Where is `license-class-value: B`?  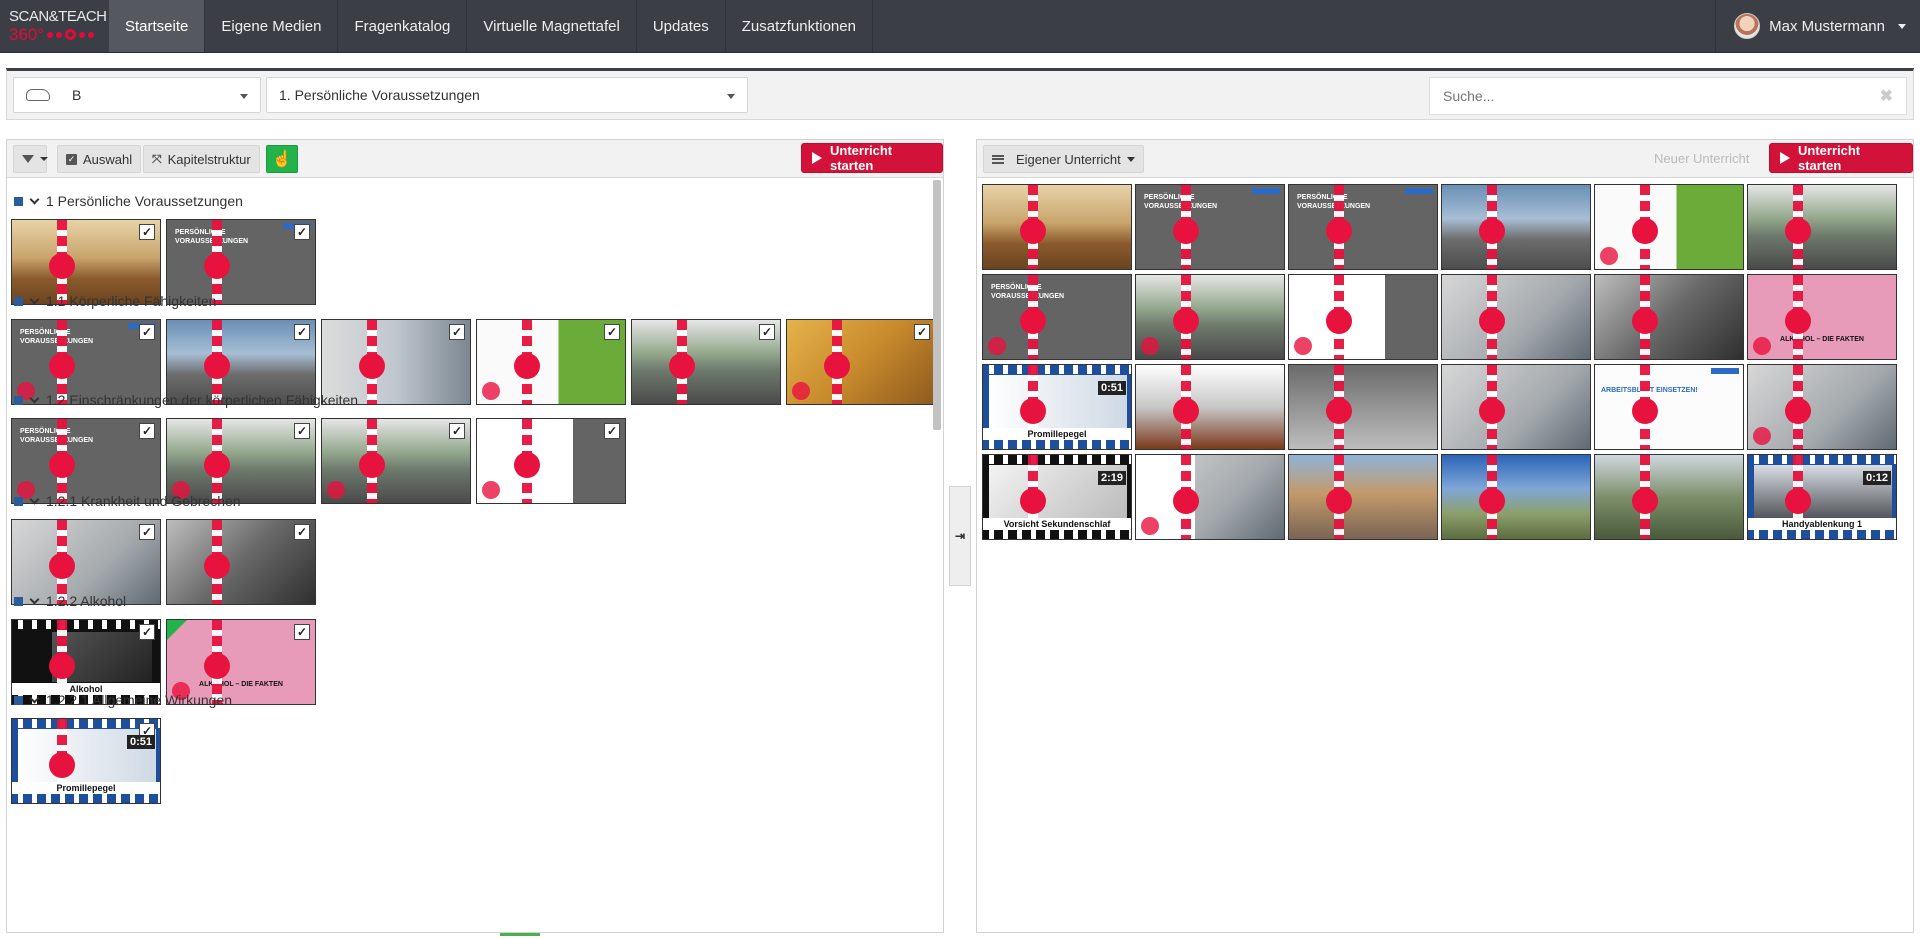
license-class-value: B is located at coordinates (77, 95).